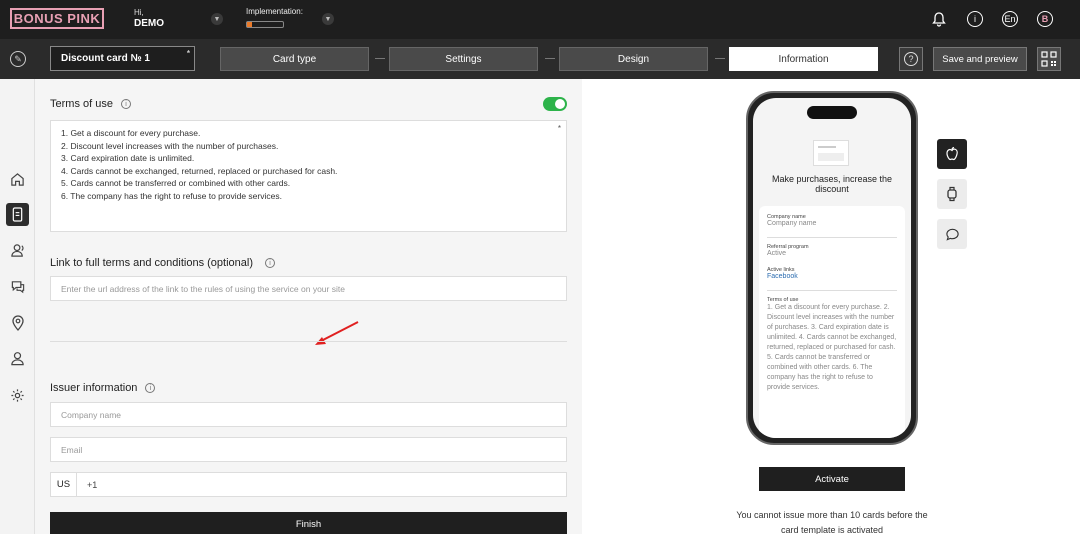 This screenshot has width=1080, height=534. Describe the element at coordinates (17, 286) in the screenshot. I see `messages-icon` at that location.